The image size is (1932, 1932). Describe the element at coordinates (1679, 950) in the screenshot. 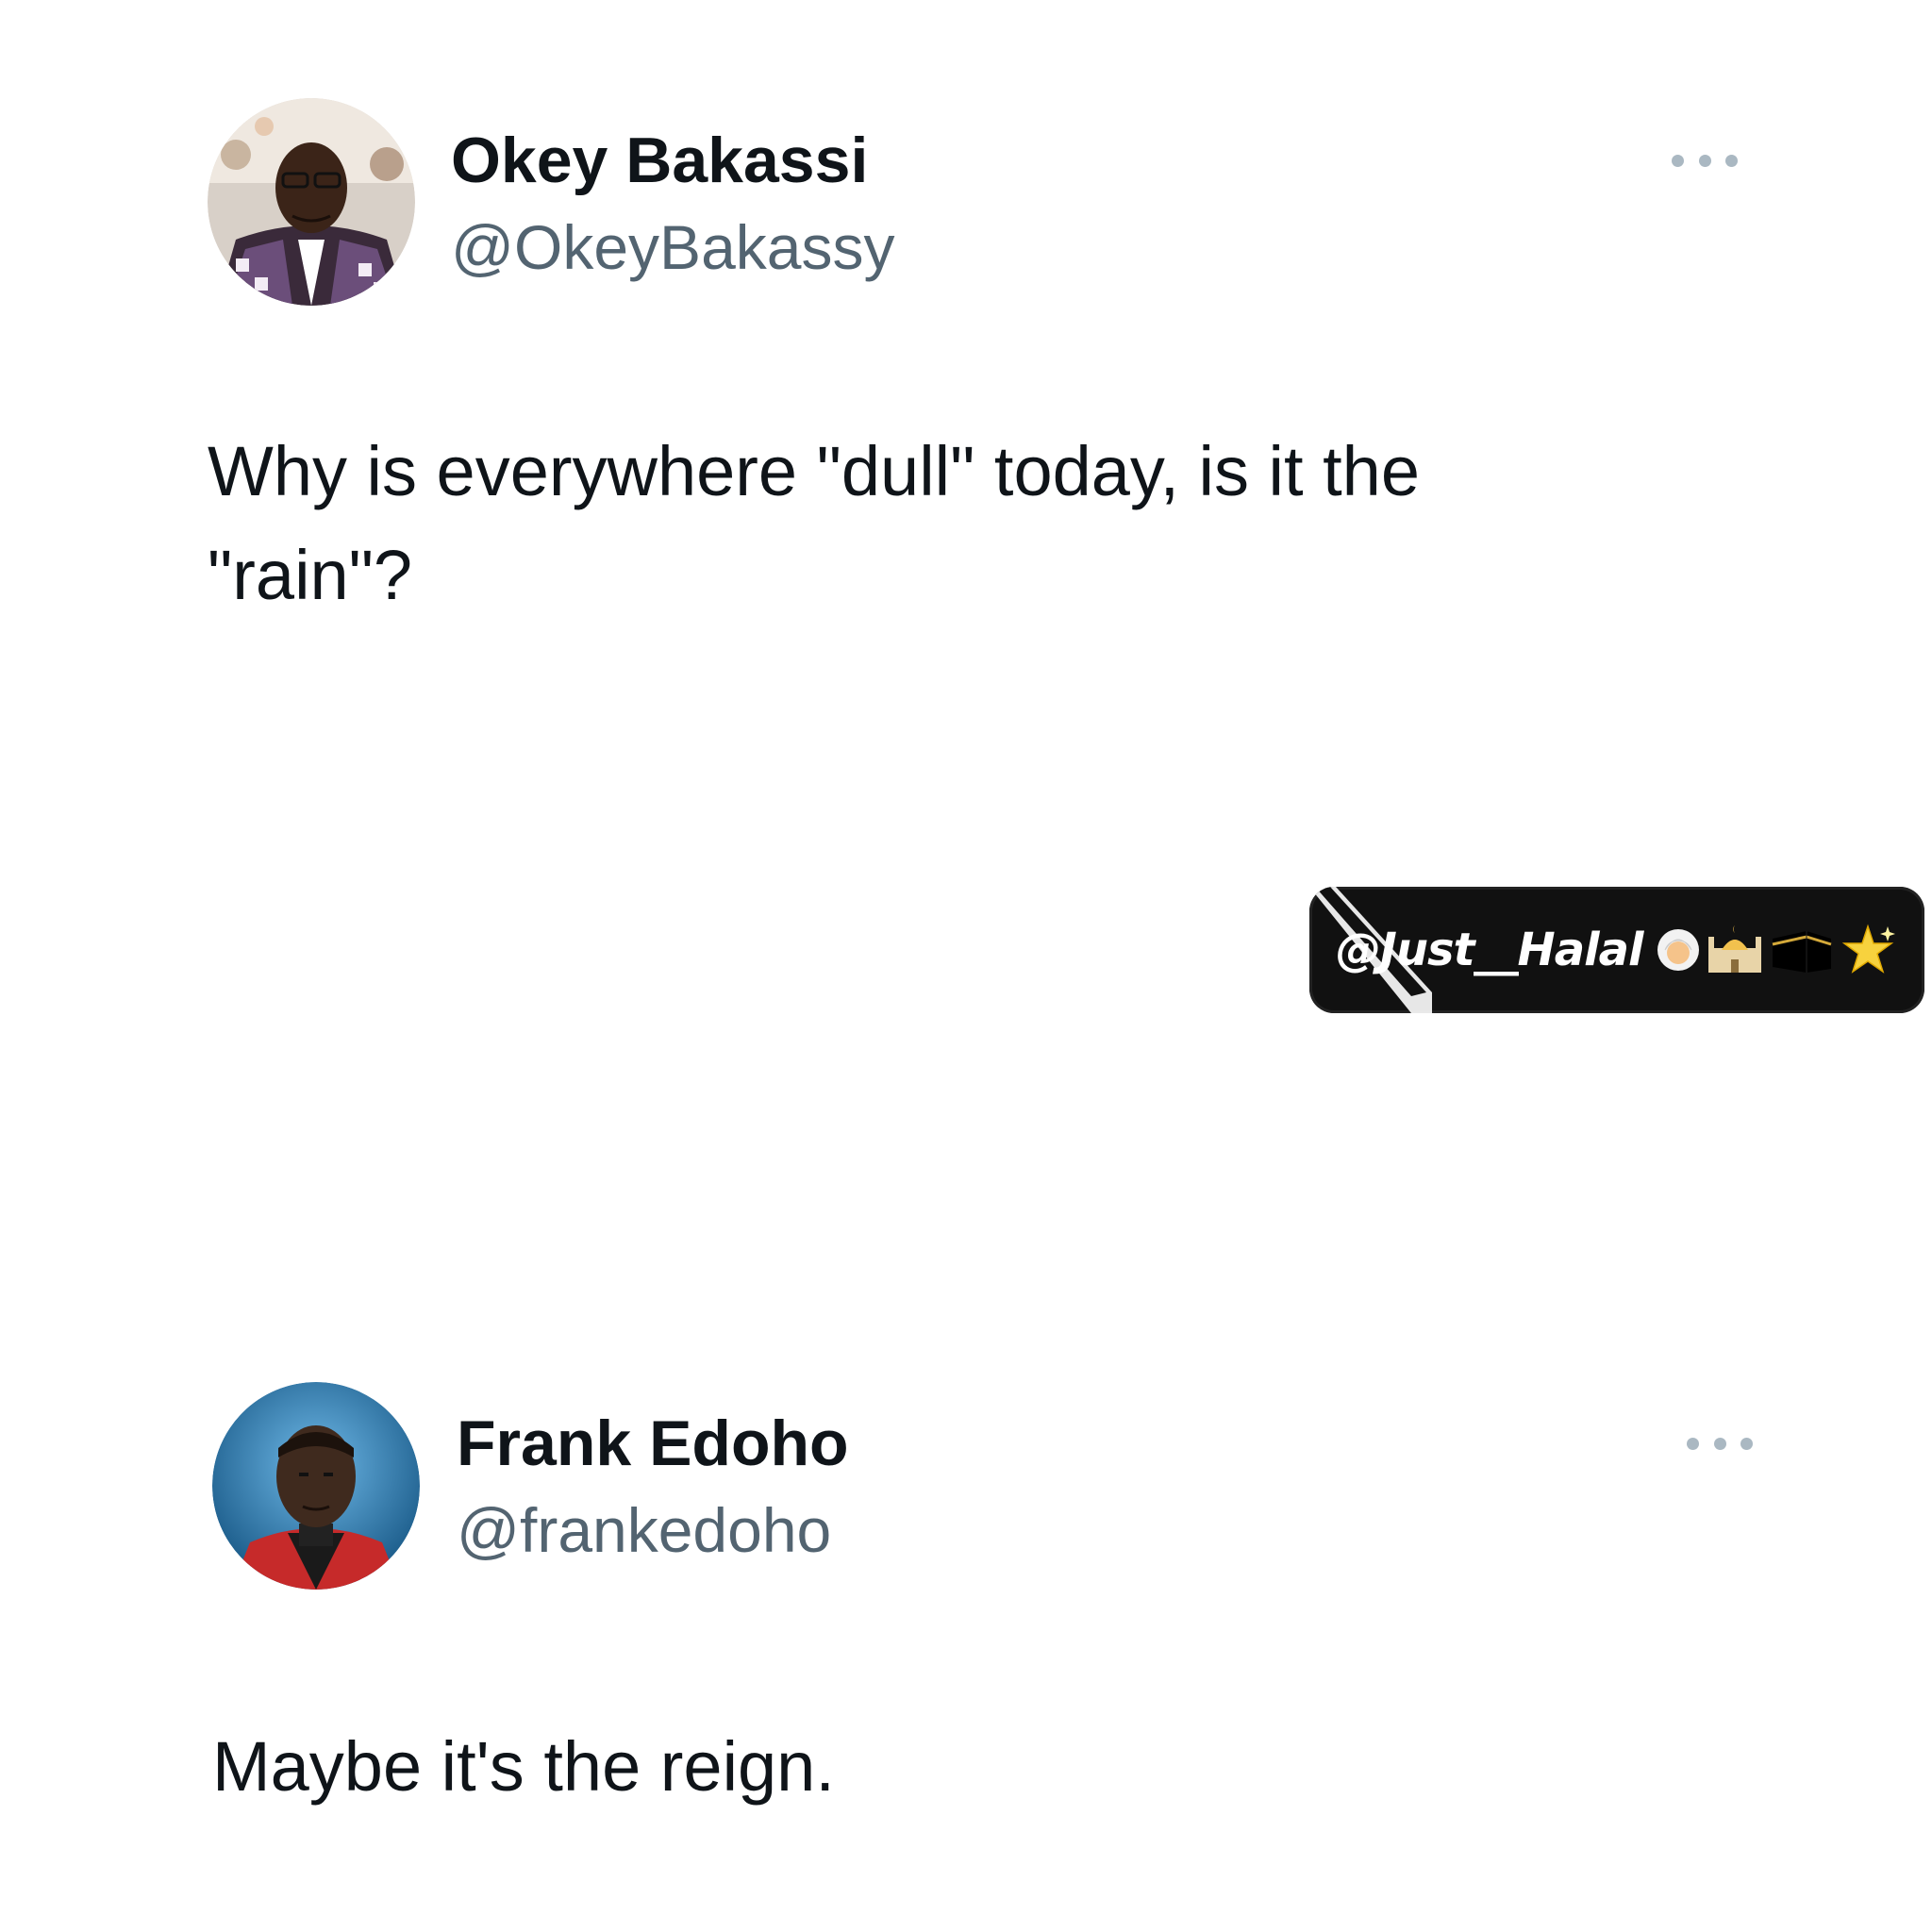

I see `person-with-headscarf-icon` at that location.